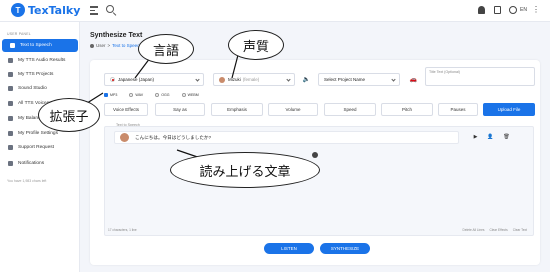 Image resolution: width=550 pixels, height=272 pixels. I want to click on voice-effects-button: Voice Effects, so click(126, 109).